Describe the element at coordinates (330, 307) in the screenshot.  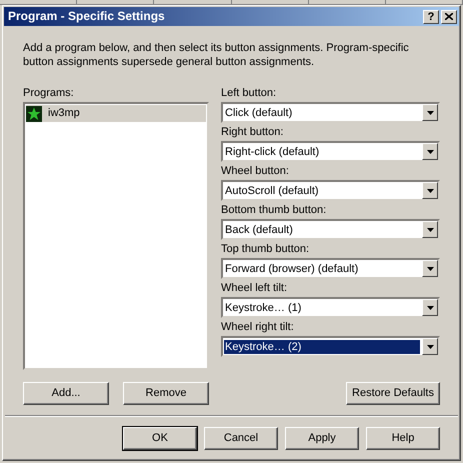
I see `dropdown-field: Keystroke… (1)` at that location.